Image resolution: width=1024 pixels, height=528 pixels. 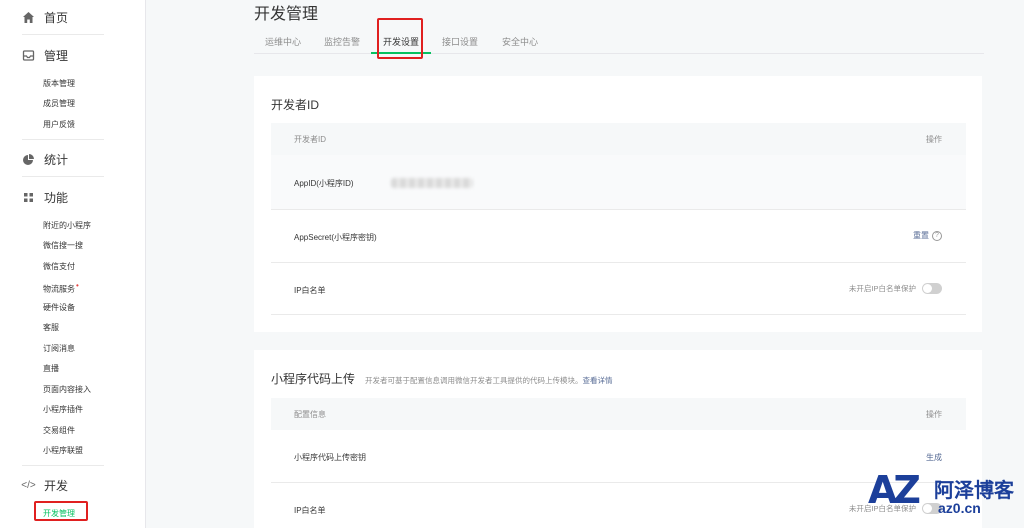 I want to click on sidebar-item-plugin: 小程序插件, so click(x=63, y=409).